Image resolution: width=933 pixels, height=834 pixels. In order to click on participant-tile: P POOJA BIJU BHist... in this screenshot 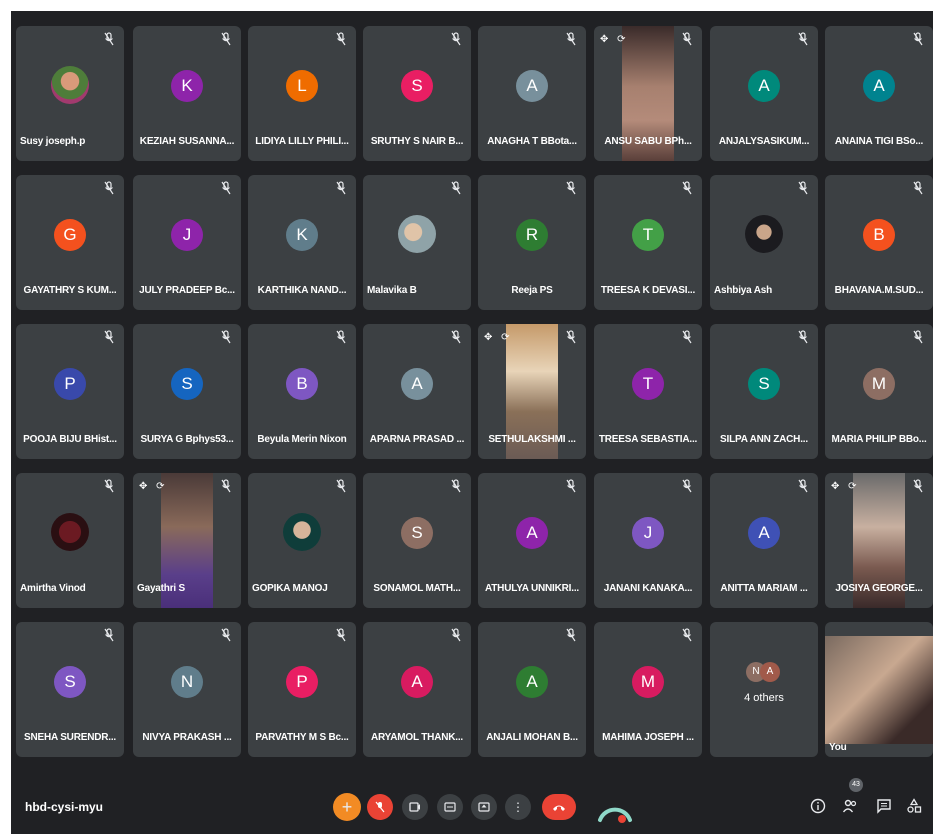, I will do `click(70, 391)`.